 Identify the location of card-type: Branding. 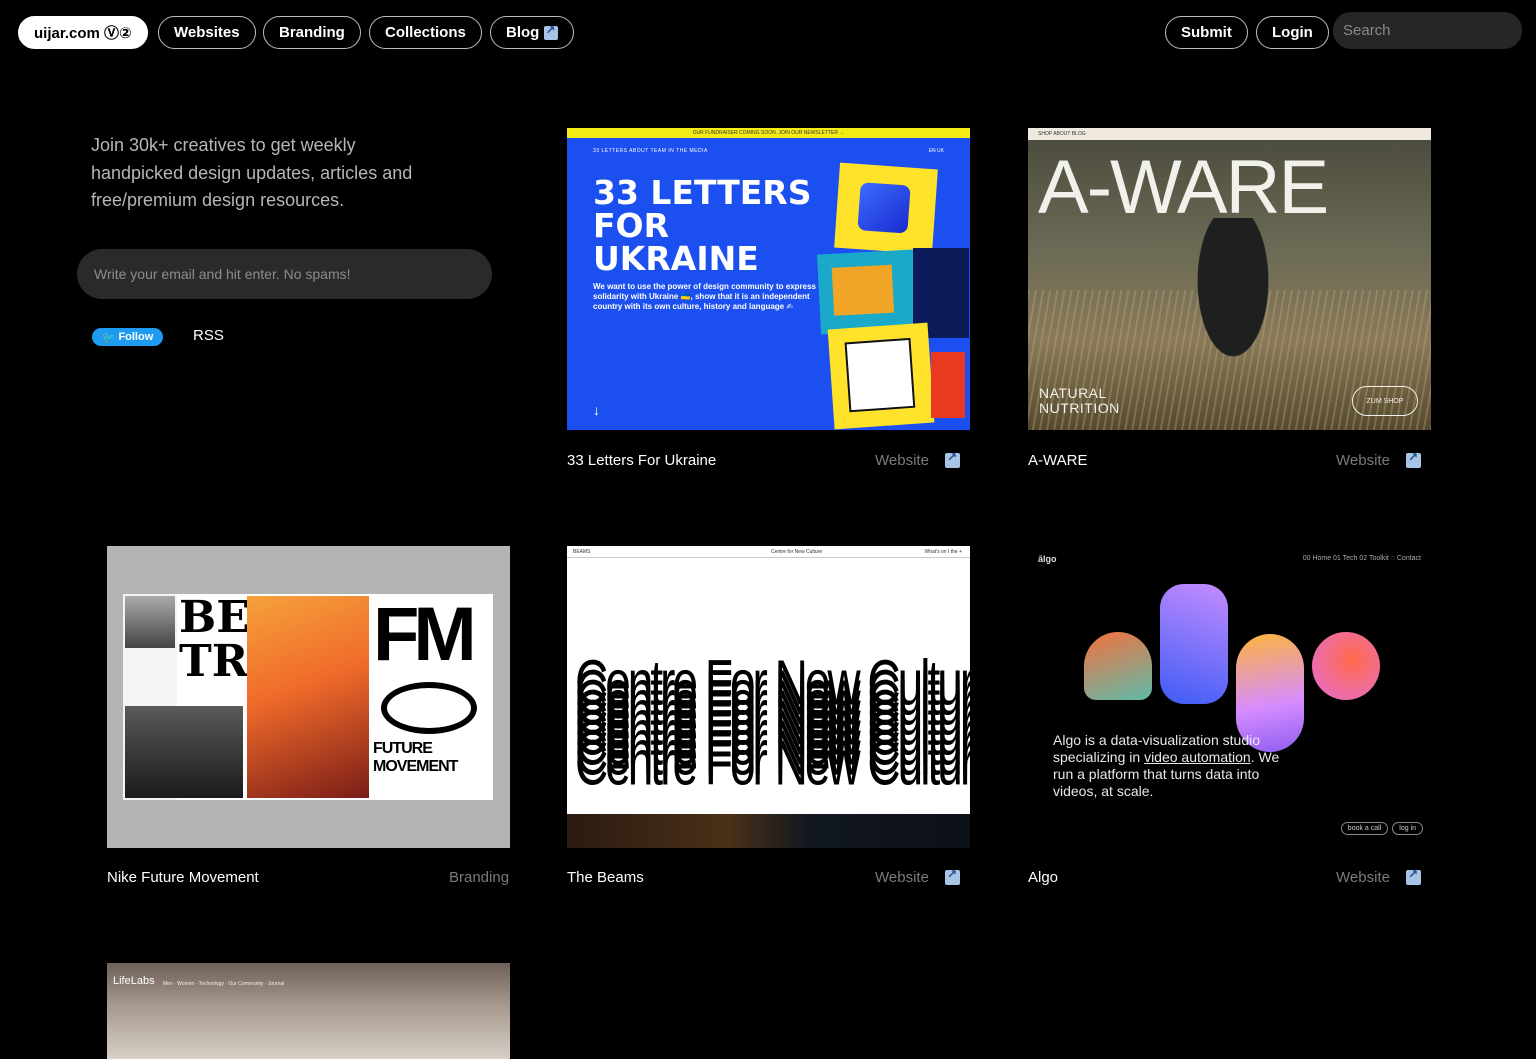
(479, 877).